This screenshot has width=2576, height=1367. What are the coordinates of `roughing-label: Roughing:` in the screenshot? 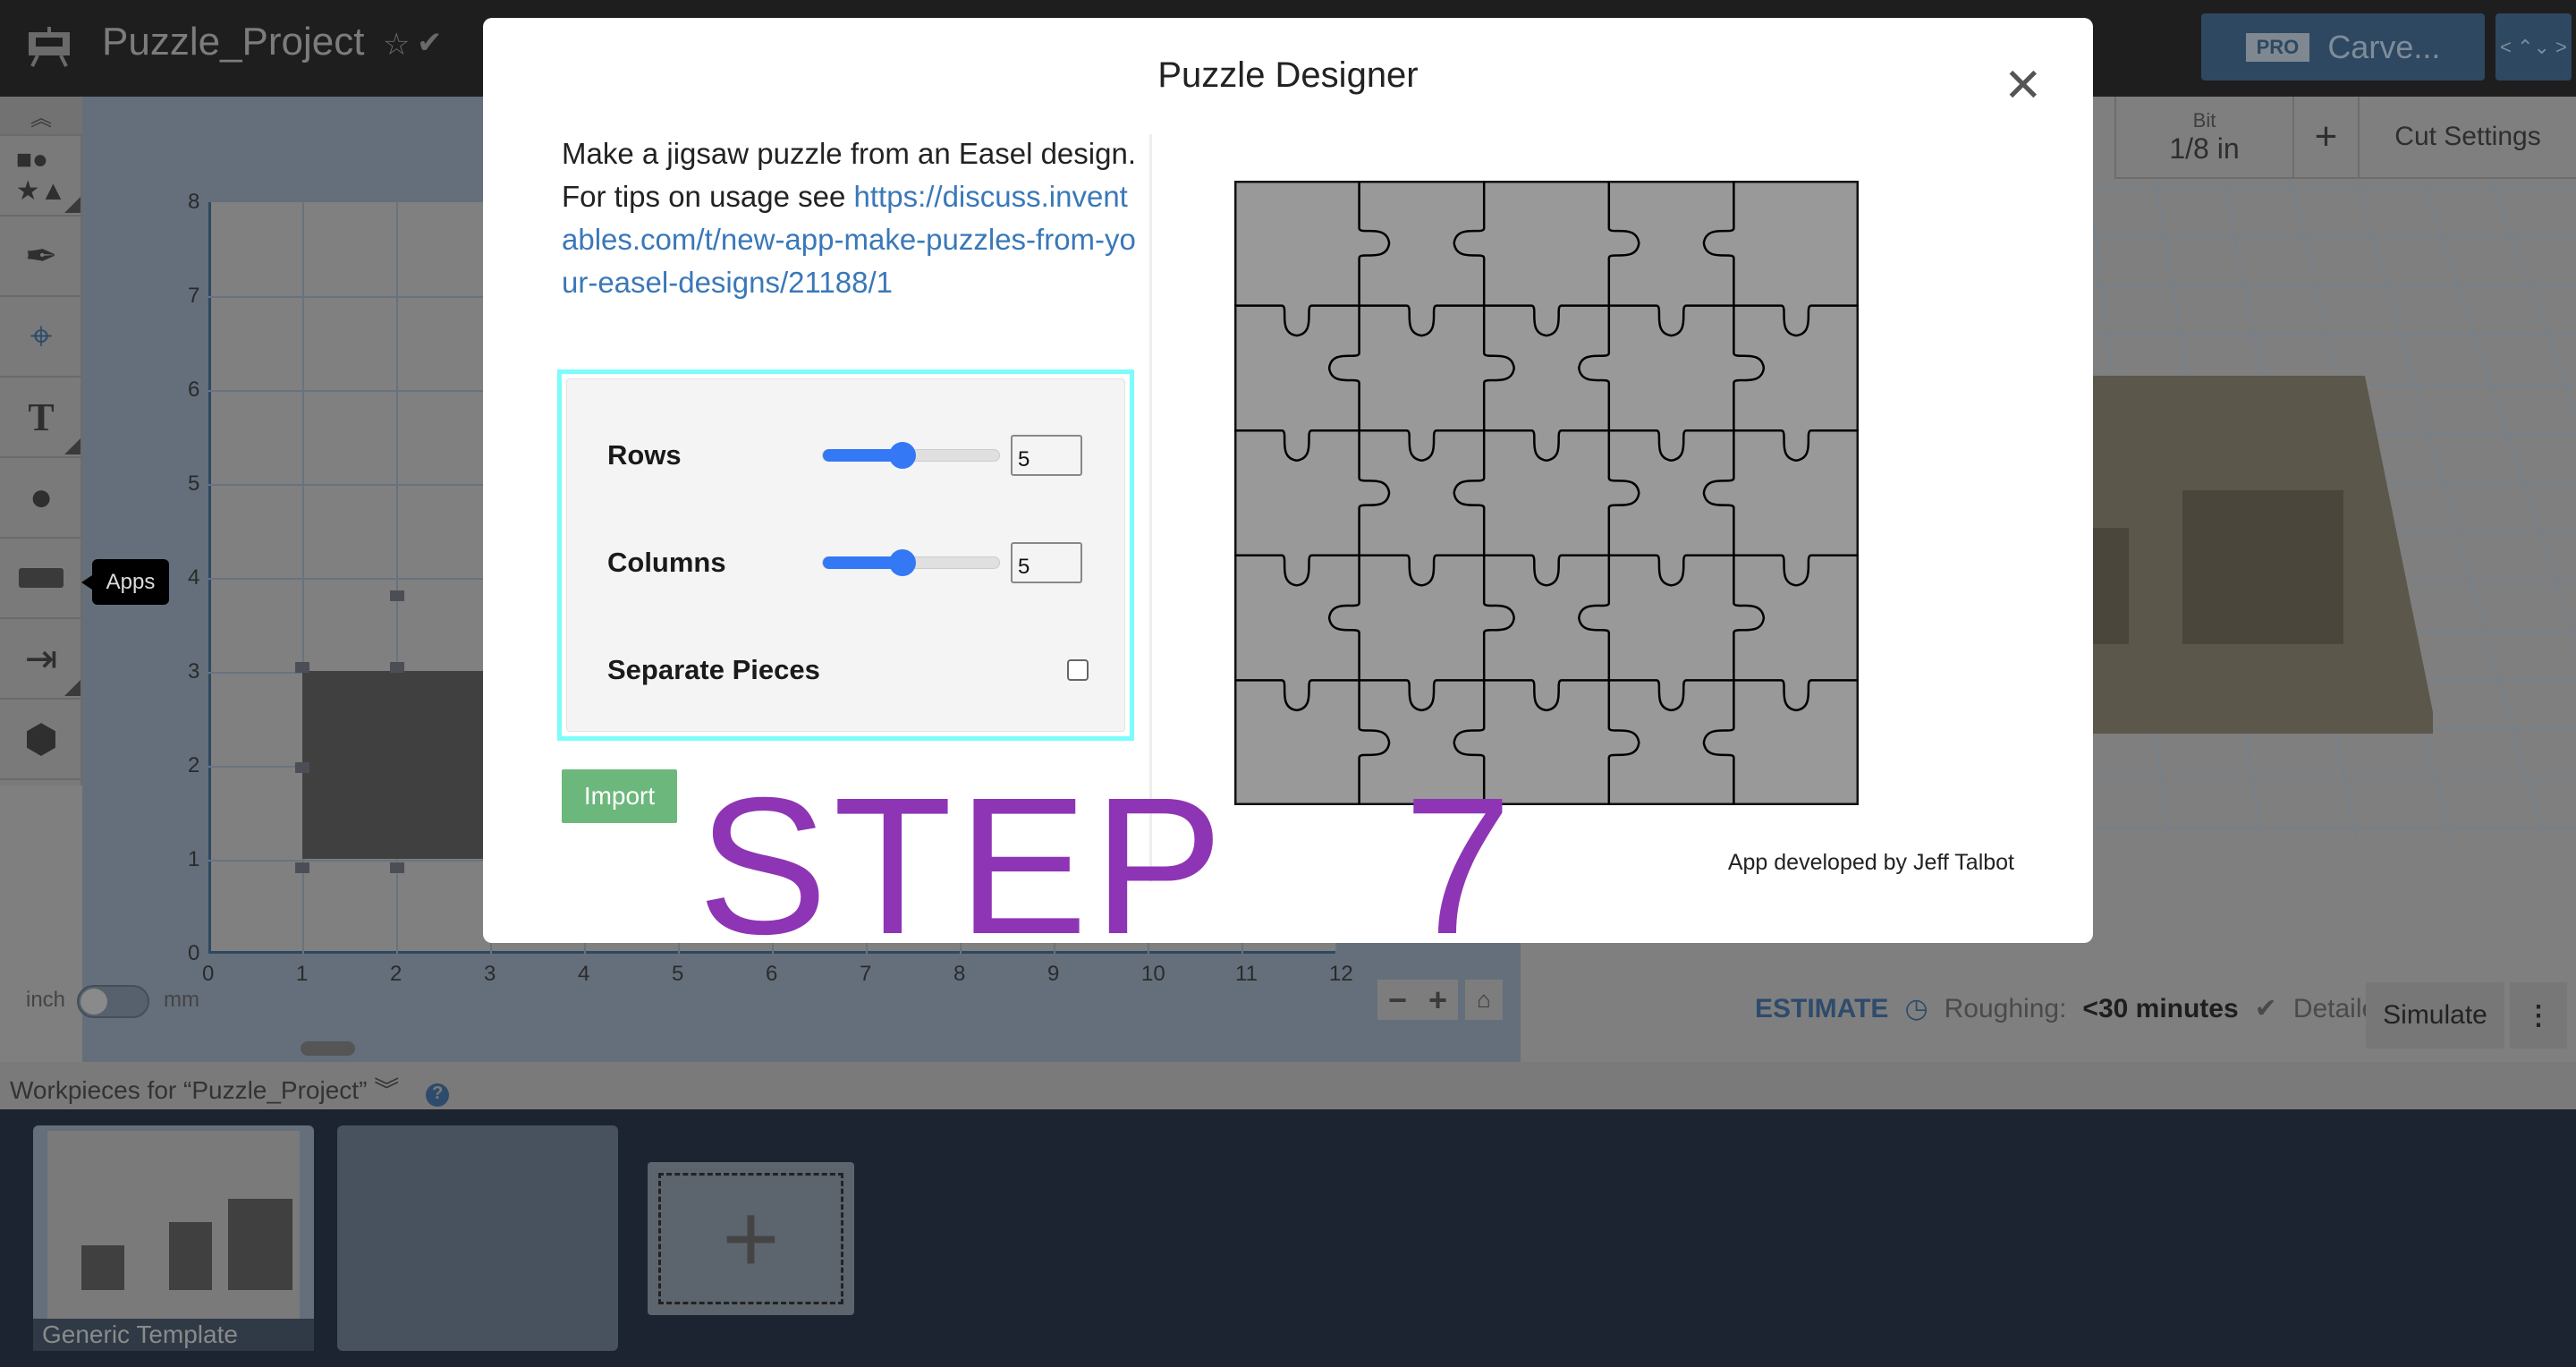 It's located at (2005, 1008).